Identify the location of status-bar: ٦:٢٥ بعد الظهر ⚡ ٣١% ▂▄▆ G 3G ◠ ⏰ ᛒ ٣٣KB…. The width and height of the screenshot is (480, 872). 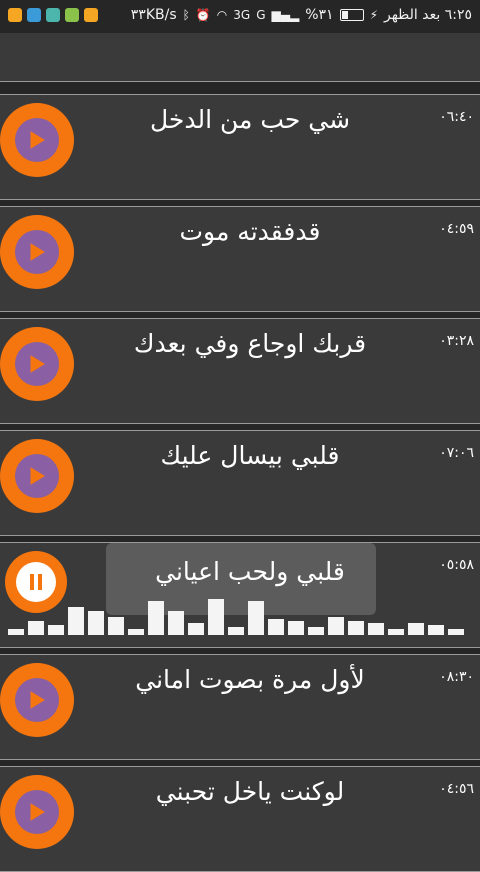
(240, 16).